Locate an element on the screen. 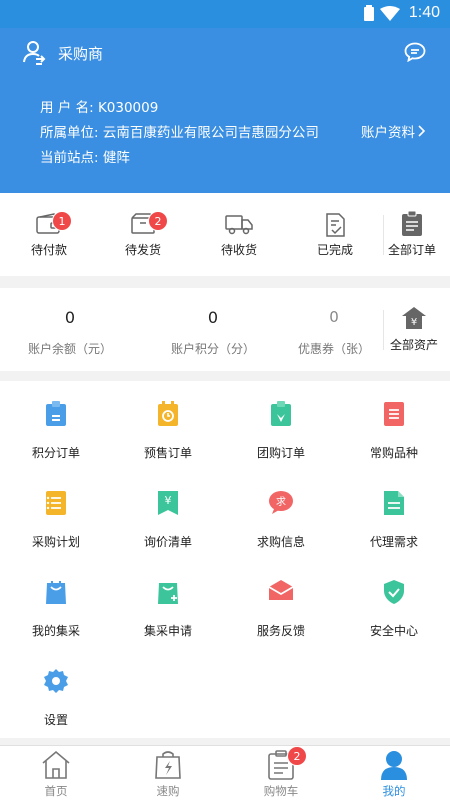 The height and width of the screenshot is (800, 450). order-pending-payment-label: 待付款 is located at coordinates (48, 250).